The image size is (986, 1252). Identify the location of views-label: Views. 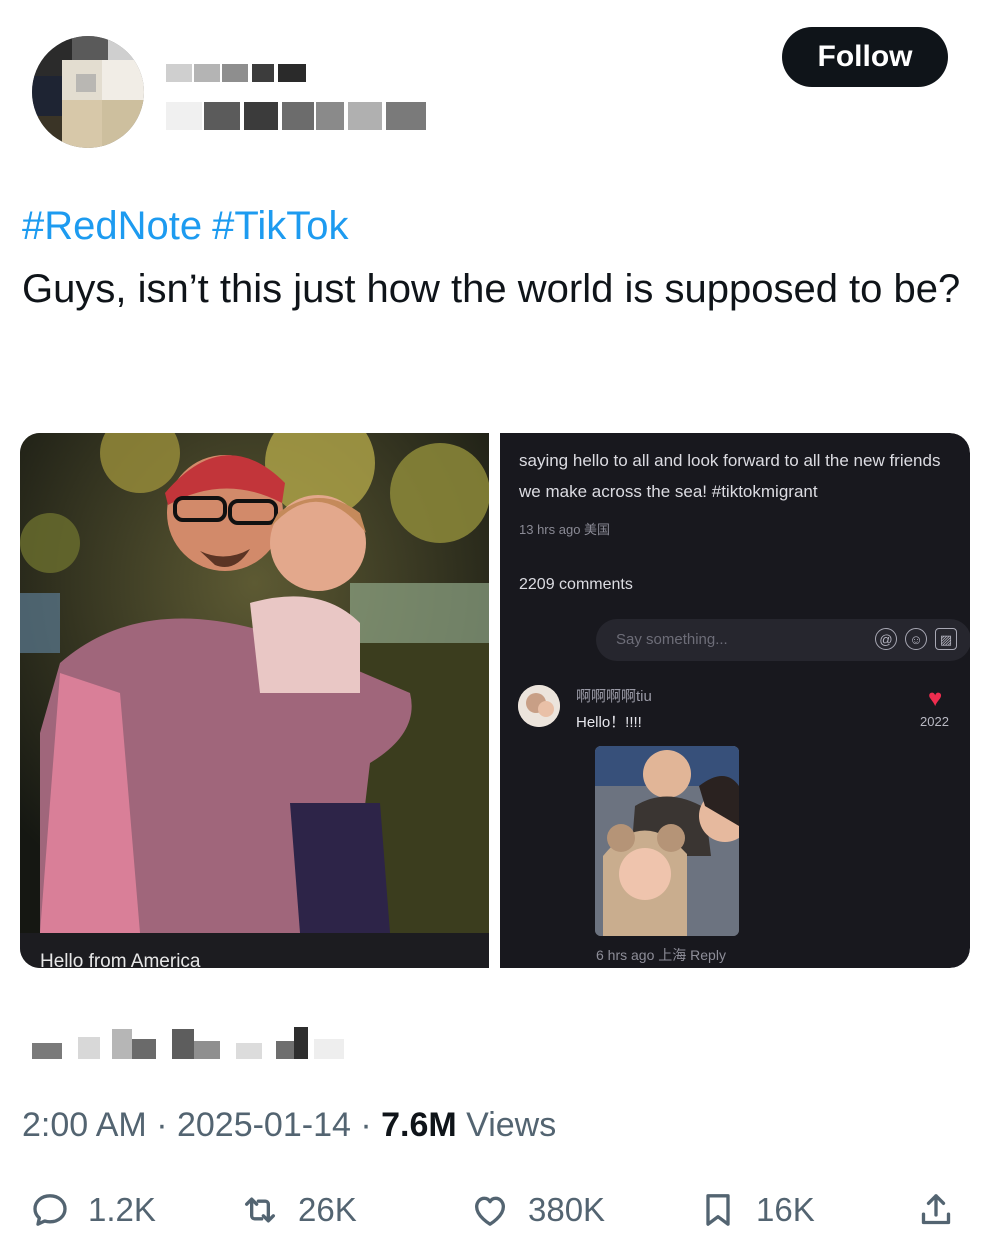
(506, 1125).